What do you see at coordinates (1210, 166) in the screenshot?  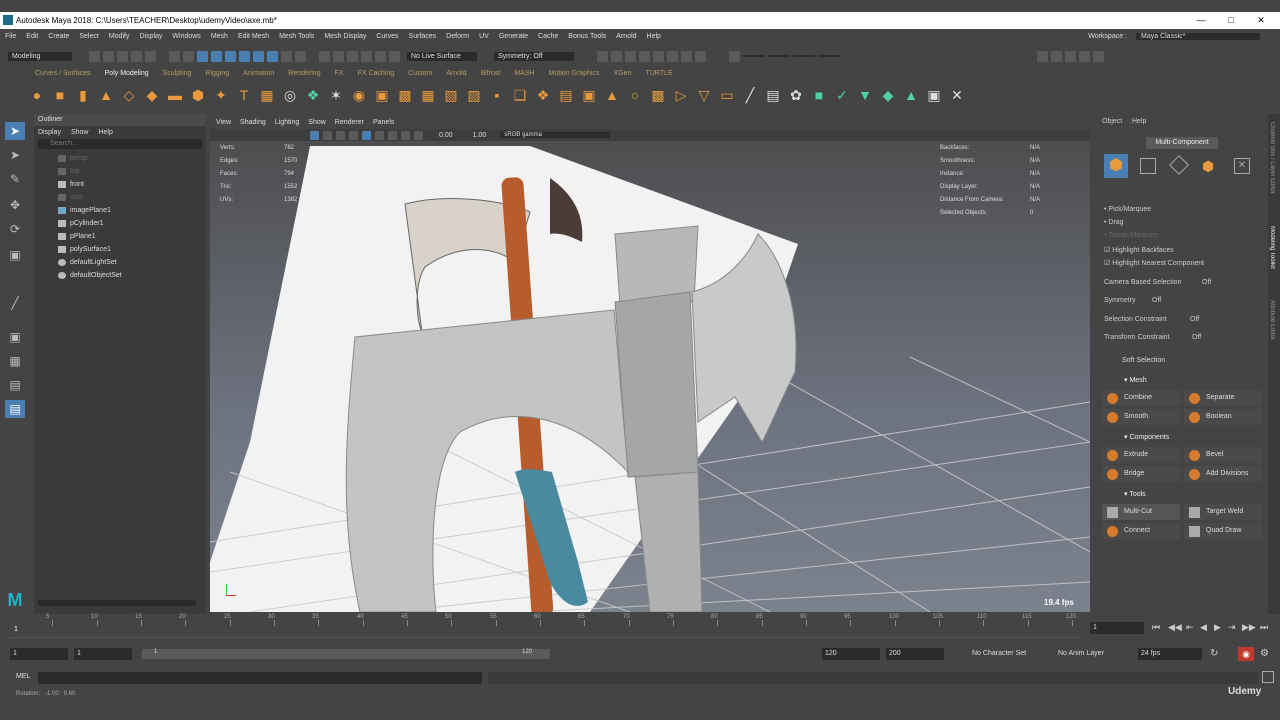 I see `face-mode-icon: ⬢` at bounding box center [1210, 166].